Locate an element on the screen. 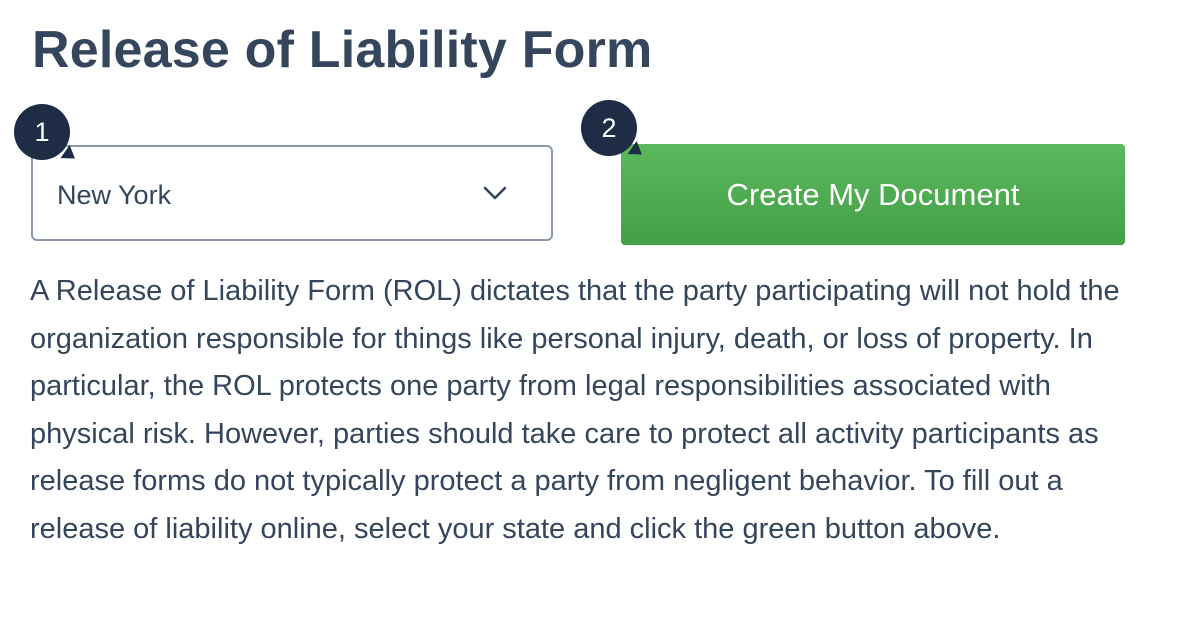 Image resolution: width=1190 pixels, height=642 pixels. page-title: Release of Liability Form is located at coordinates (342, 50).